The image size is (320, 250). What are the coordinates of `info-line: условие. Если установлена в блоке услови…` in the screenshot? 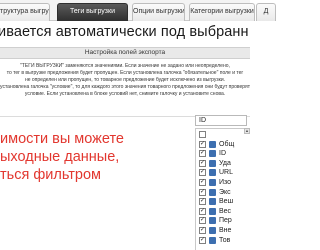 It's located at (125, 94).